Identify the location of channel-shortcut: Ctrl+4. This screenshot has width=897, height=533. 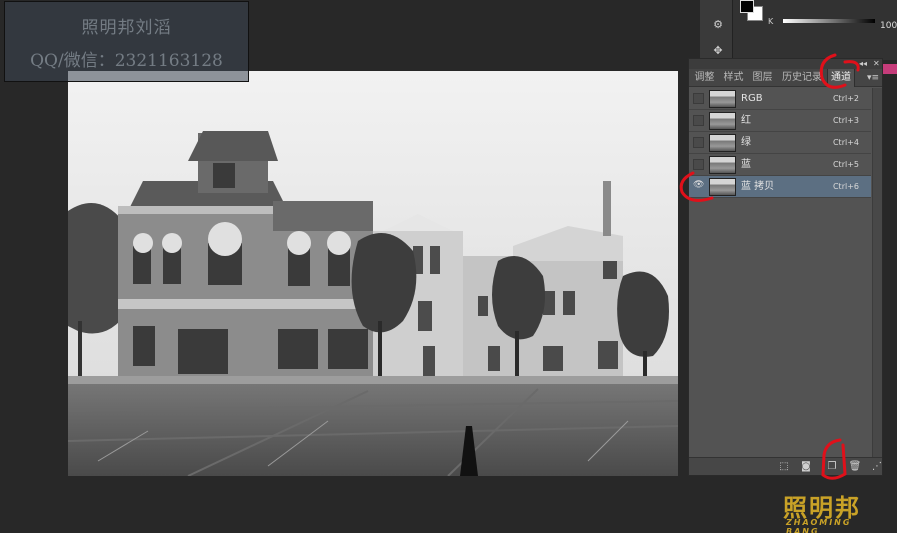
(845, 142).